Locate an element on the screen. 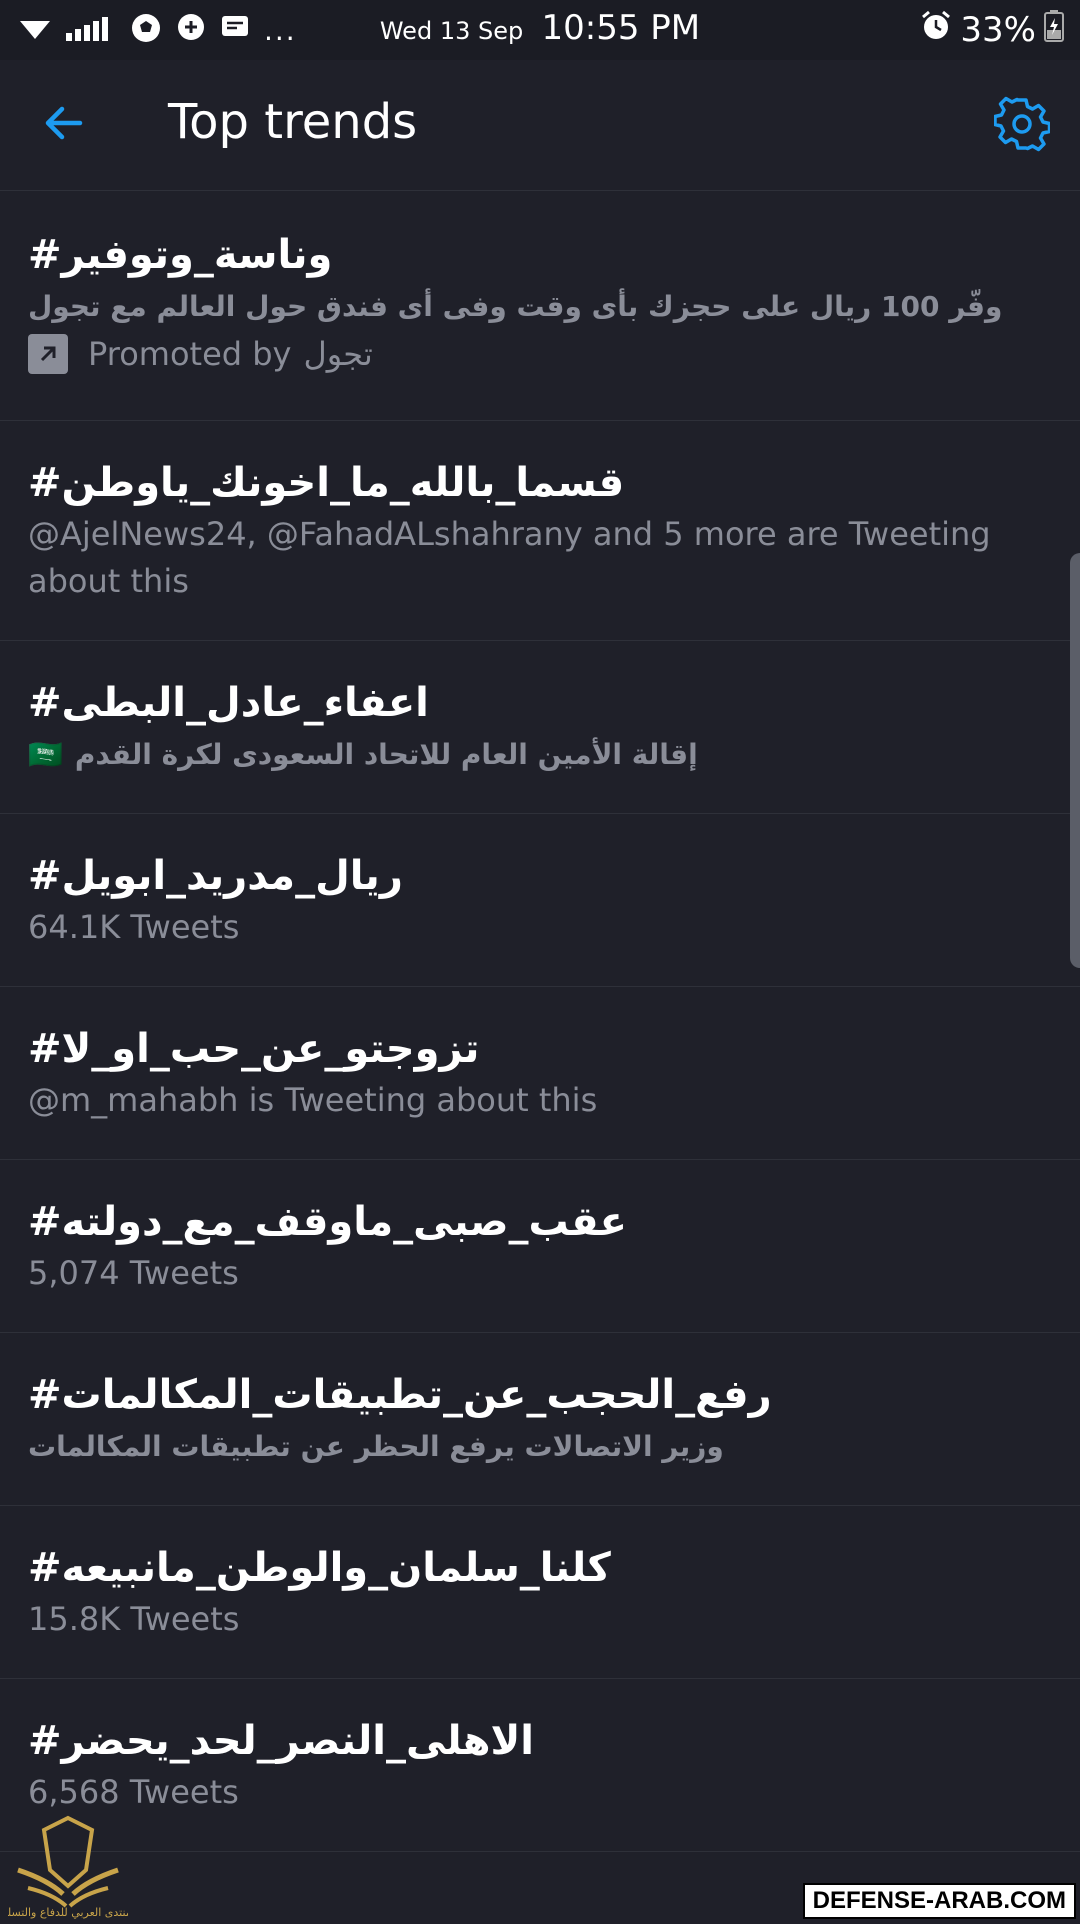 The height and width of the screenshot is (1924, 1080). trend-tweet-count: 5,074 Tweets is located at coordinates (133, 1273).